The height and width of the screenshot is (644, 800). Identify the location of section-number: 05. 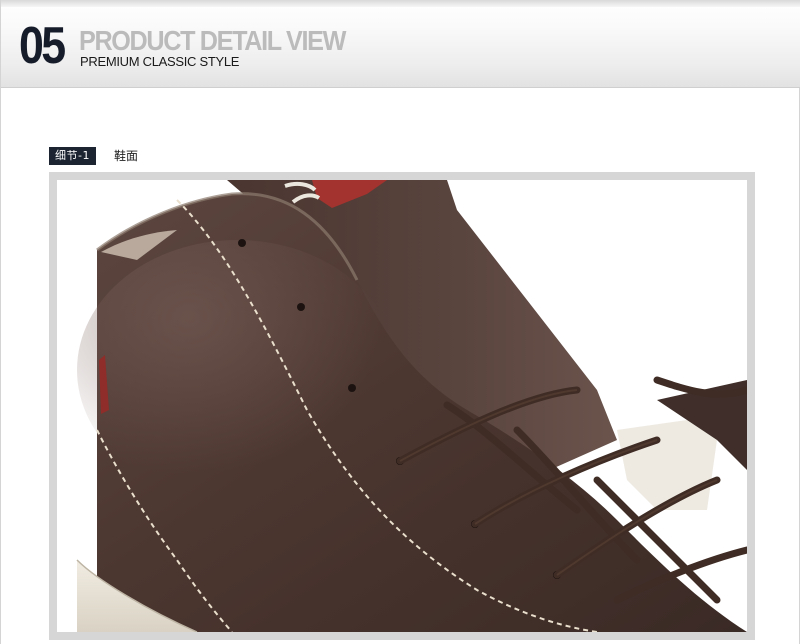
(42, 46).